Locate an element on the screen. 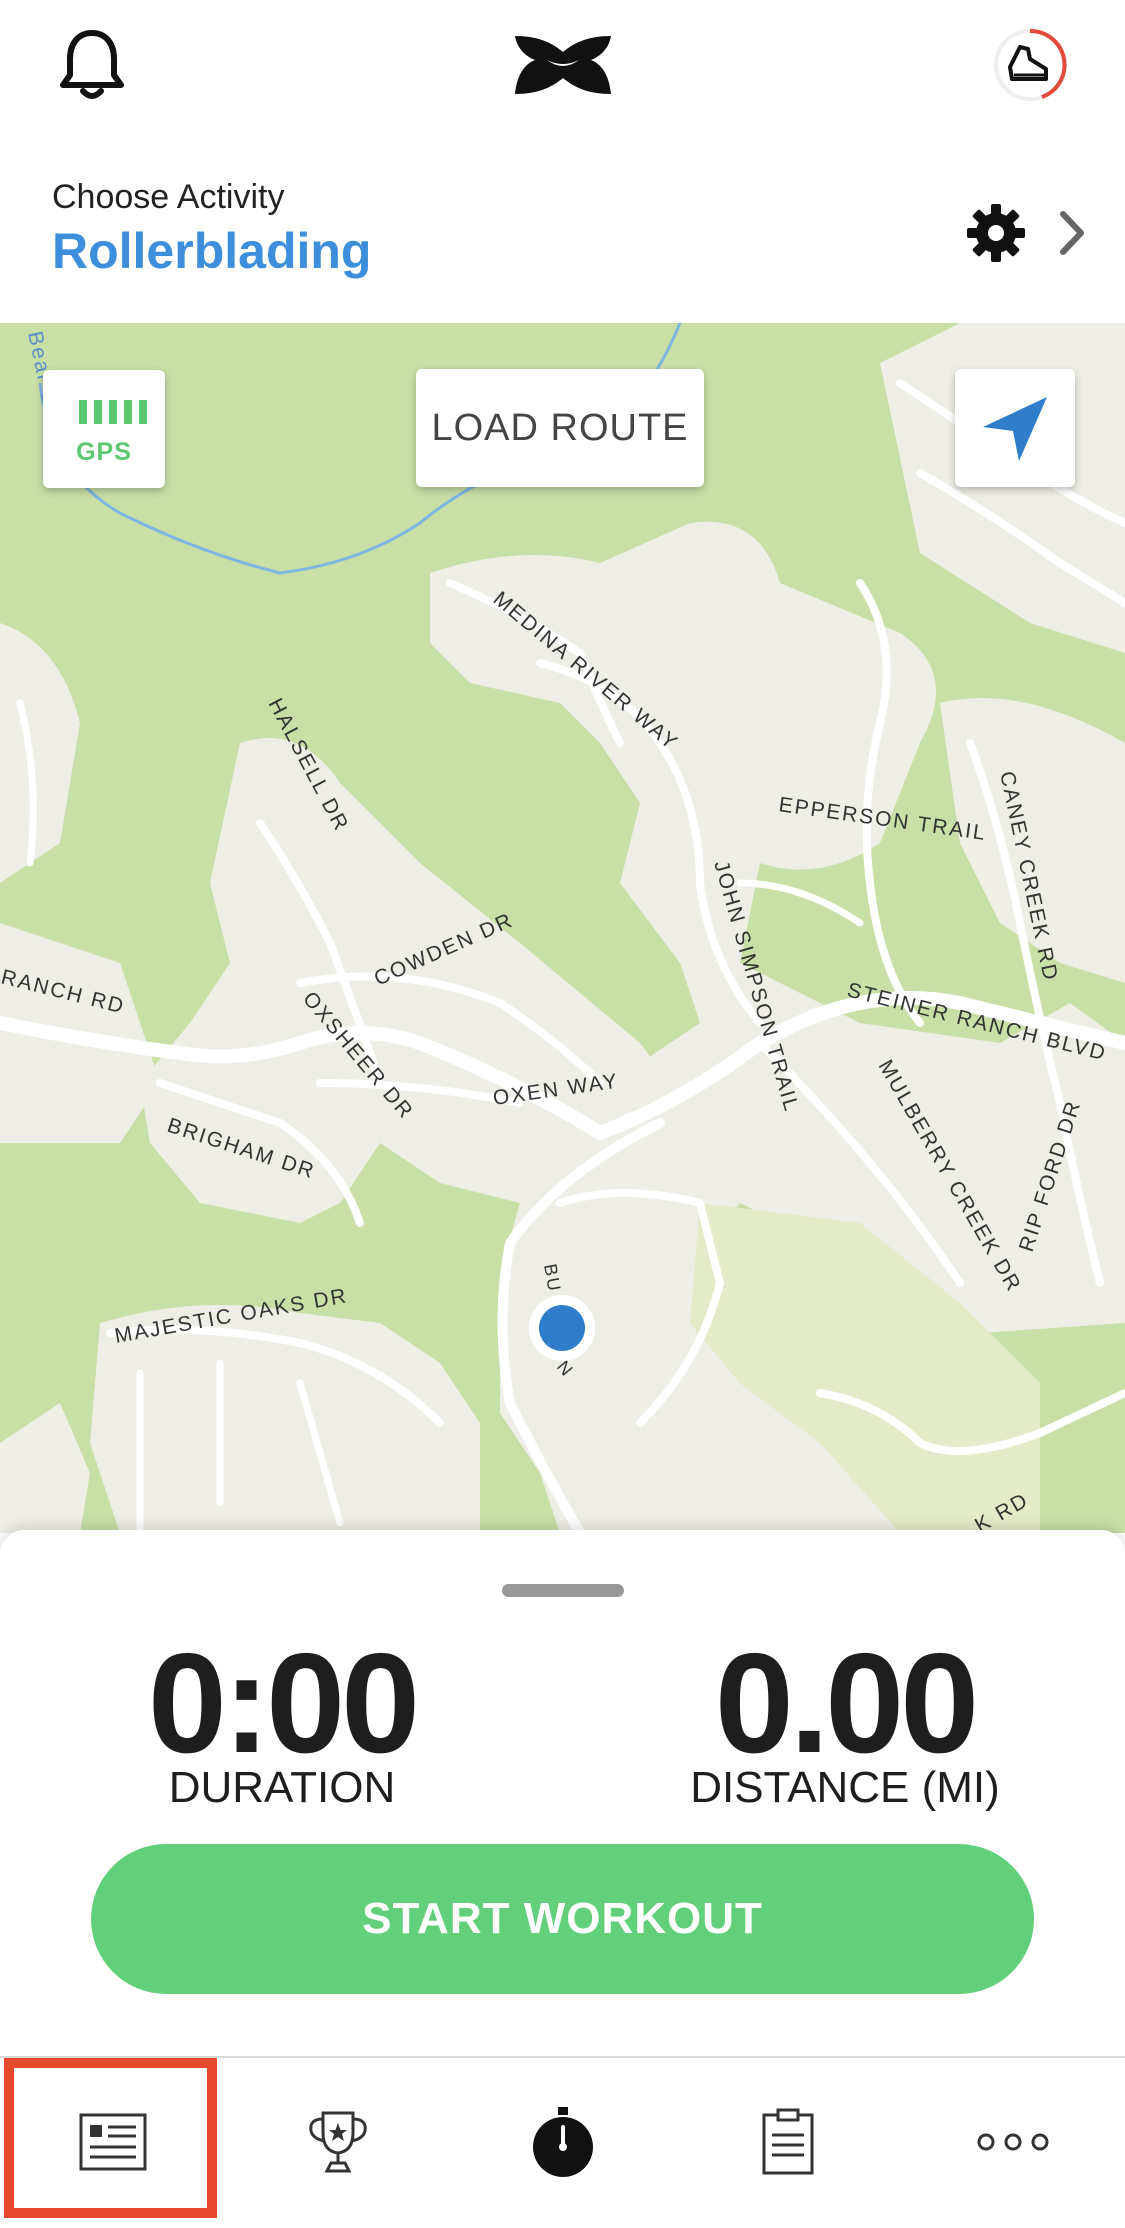 The width and height of the screenshot is (1125, 2228). bottom-tab-bar is located at coordinates (562, 2142).